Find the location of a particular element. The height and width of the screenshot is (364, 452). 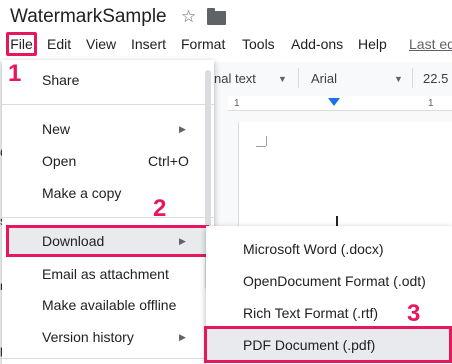

menu-help: Help is located at coordinates (372, 44).